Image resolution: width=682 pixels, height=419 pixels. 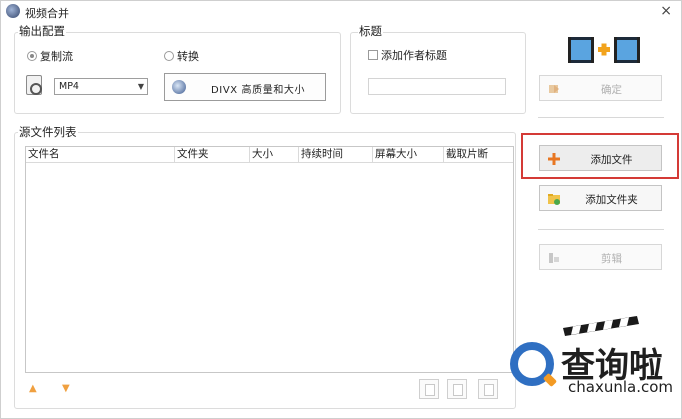 What do you see at coordinates (408, 155) in the screenshot?
I see `column-screen-size: 屏幕大小` at bounding box center [408, 155].